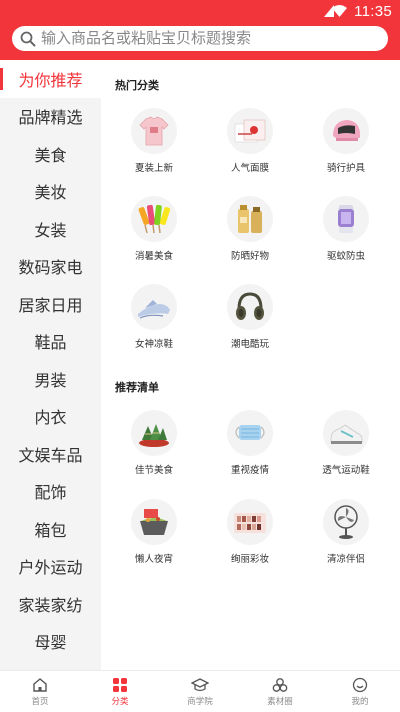 The width and height of the screenshot is (400, 712). I want to click on item-label: 女神凉鞋, so click(153, 344).